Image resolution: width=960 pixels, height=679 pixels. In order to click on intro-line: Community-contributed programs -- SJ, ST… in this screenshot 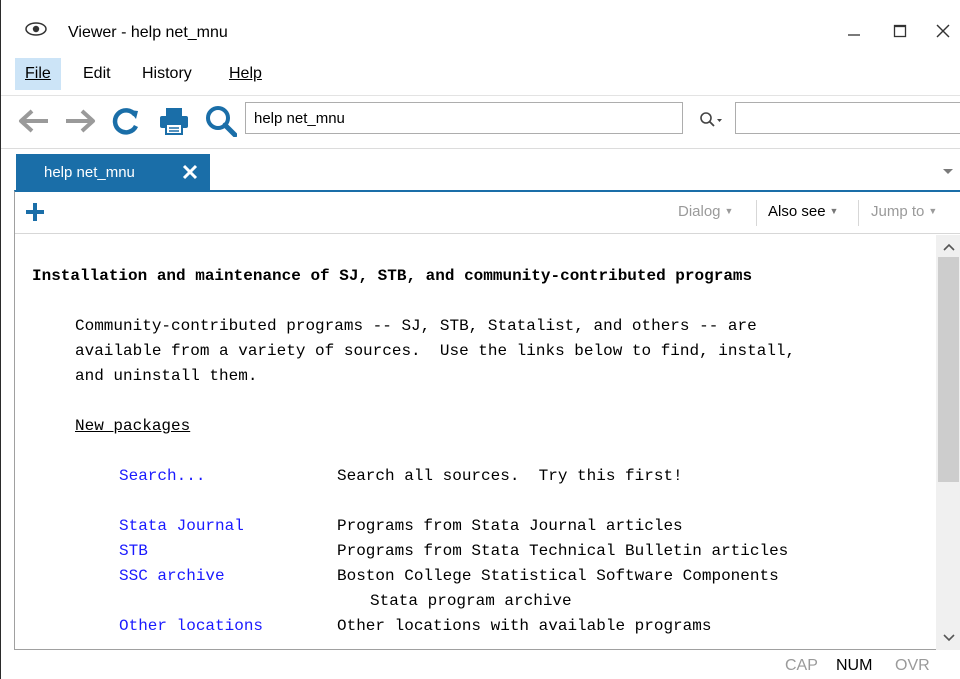, I will do `click(416, 326)`.